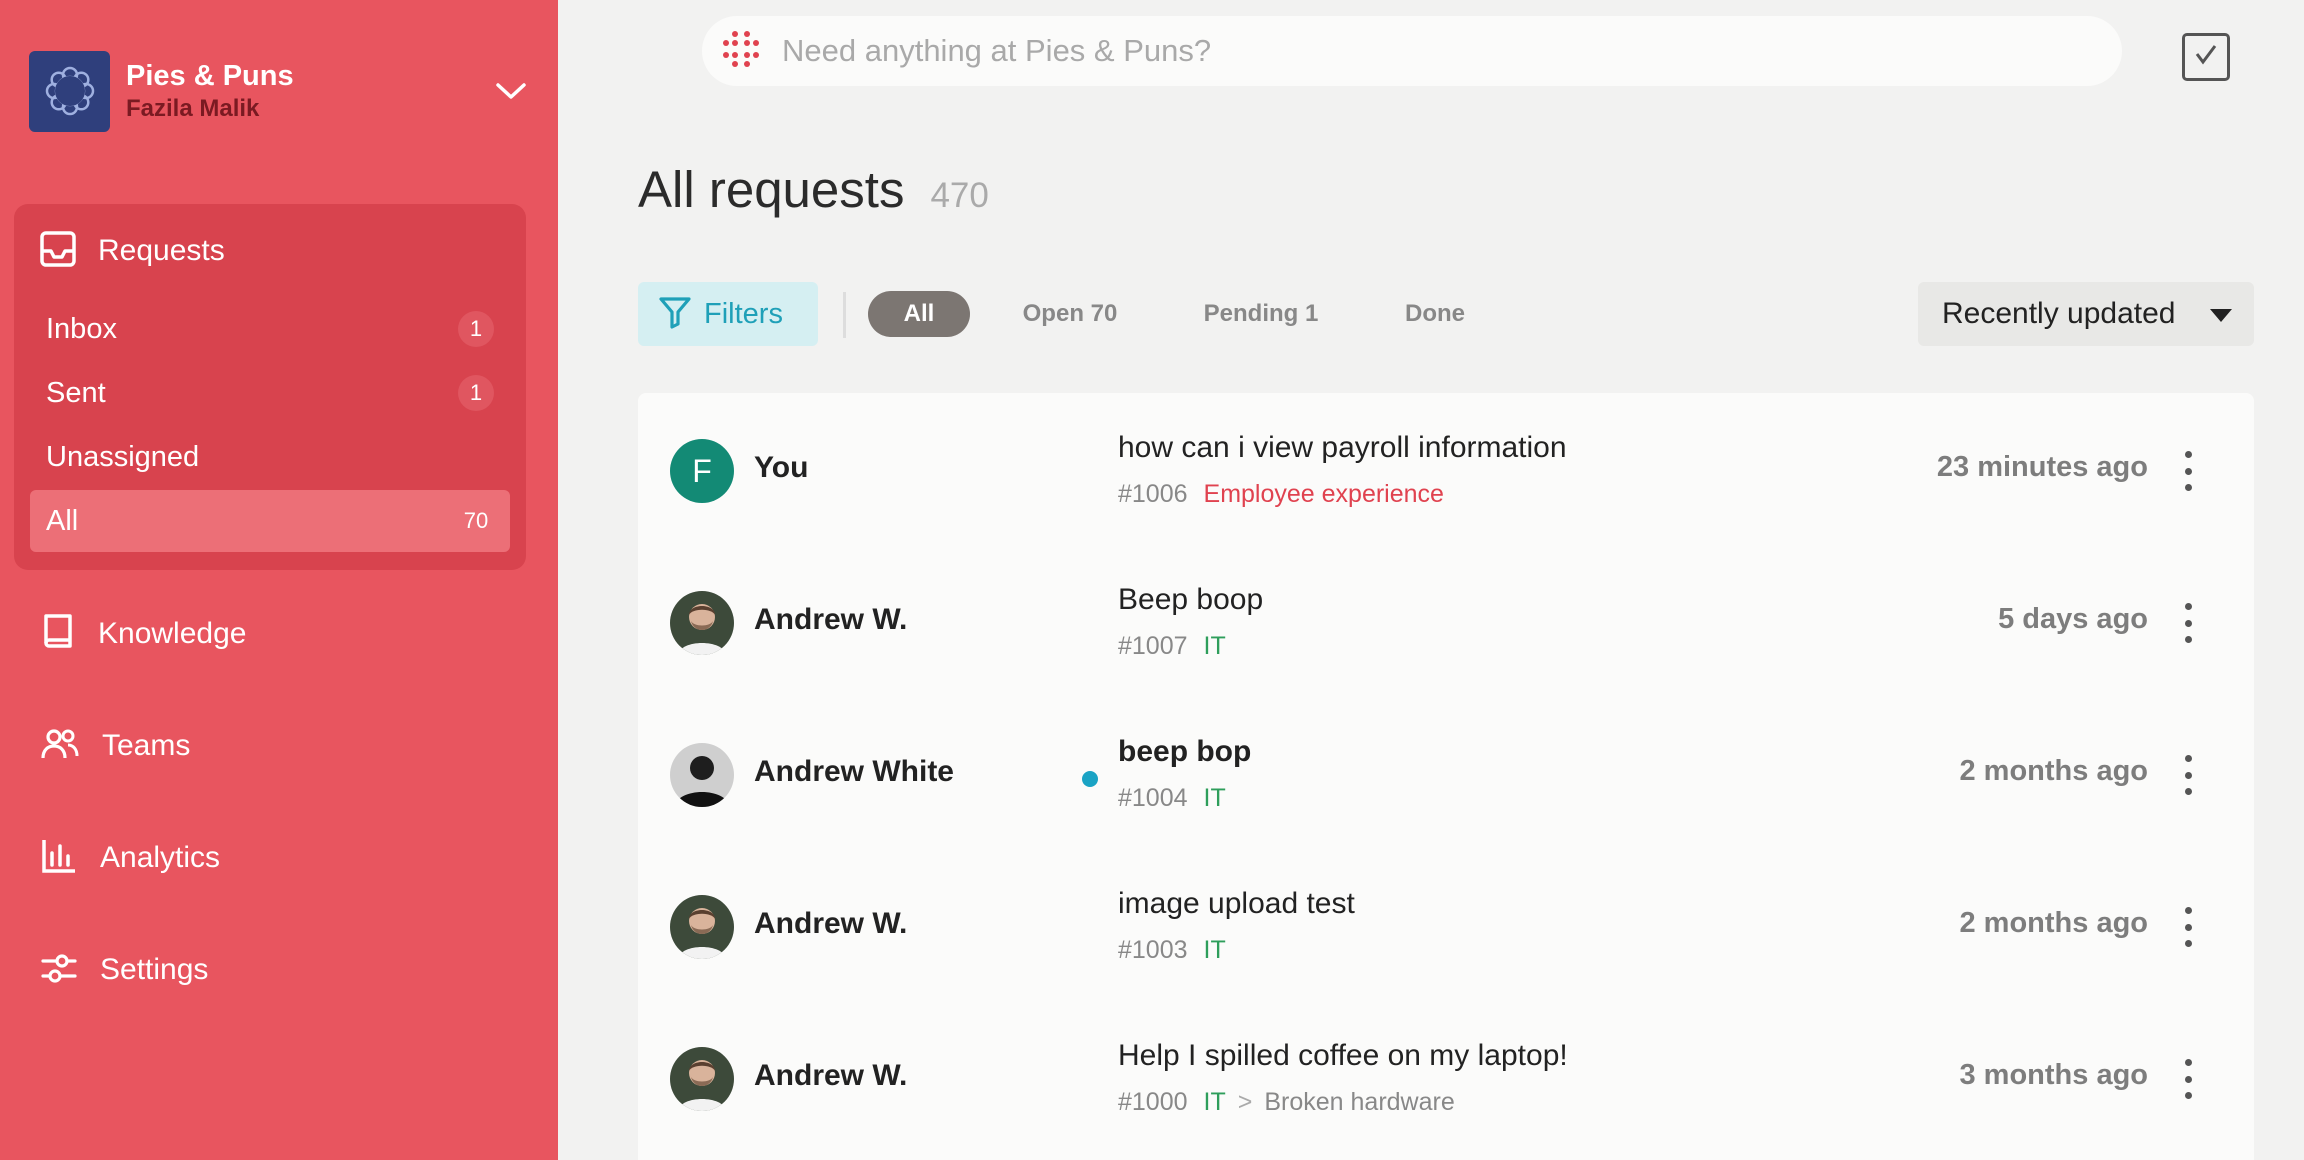 The image size is (2304, 1160). I want to click on request-meta: #1000 IT > Broken hardware, so click(1286, 1102).